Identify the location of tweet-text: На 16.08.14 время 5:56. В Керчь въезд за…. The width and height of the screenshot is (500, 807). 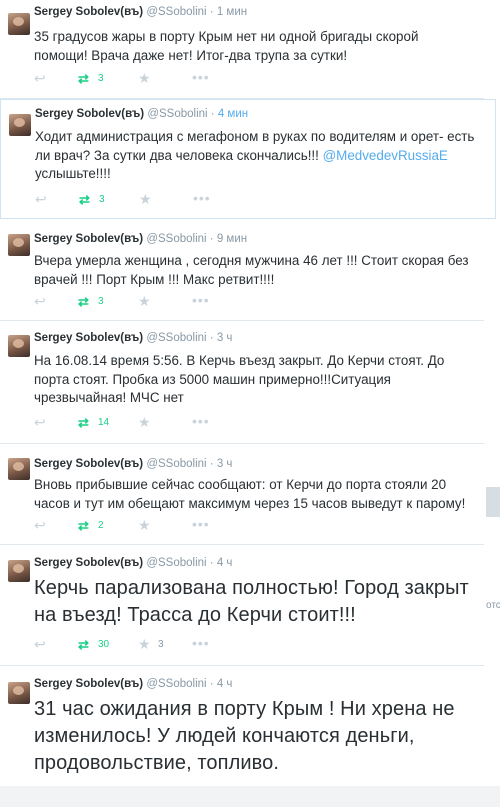
(239, 379).